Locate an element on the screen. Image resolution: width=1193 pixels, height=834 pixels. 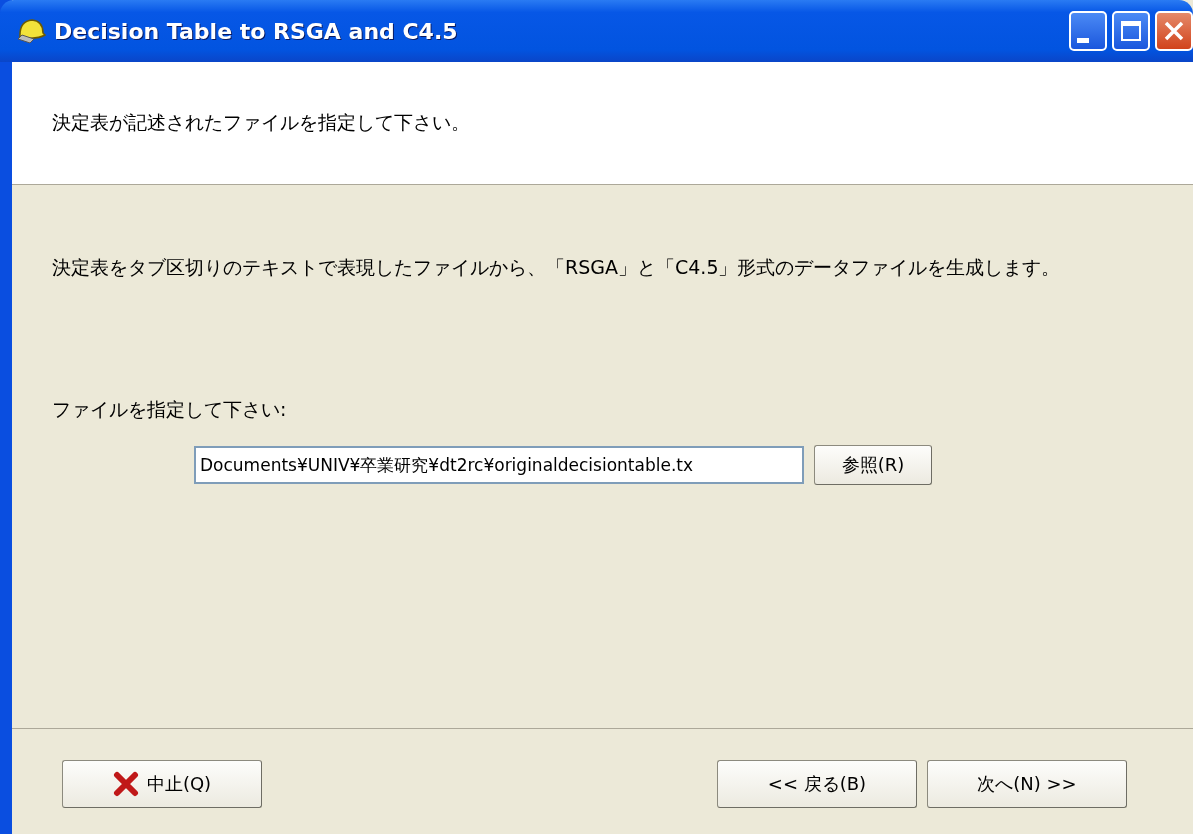
hard-hat-icon is located at coordinates (31, 31).